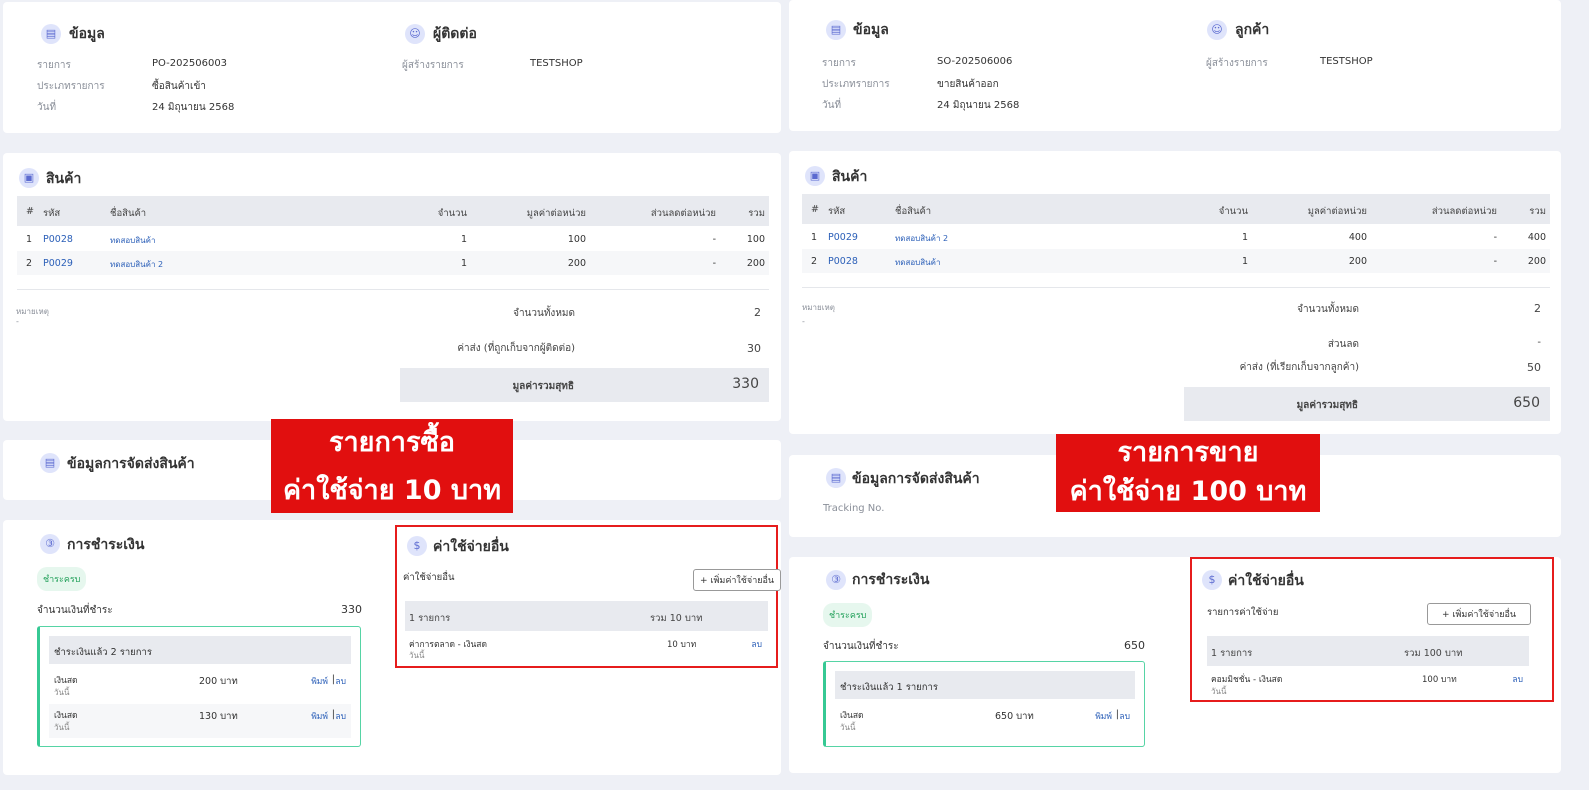  Describe the element at coordinates (683, 213) in the screenshot. I see `col-discount: ส่วนลดต่อหน่วย` at that location.